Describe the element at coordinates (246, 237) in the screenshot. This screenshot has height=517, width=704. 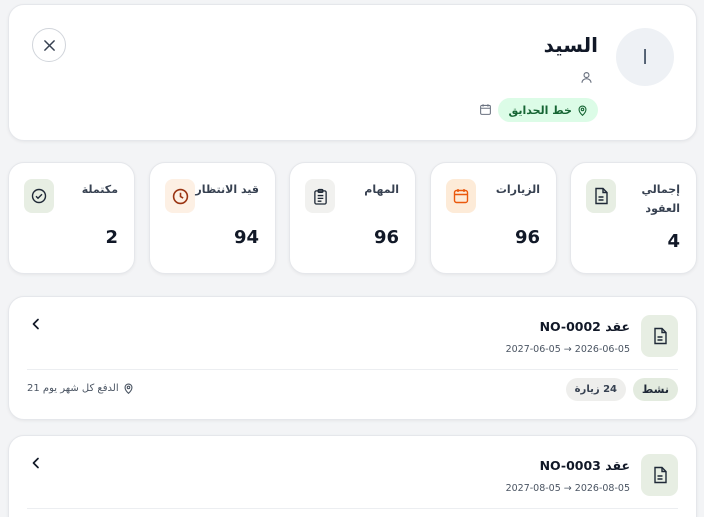
I see `stat-value: 94` at that location.